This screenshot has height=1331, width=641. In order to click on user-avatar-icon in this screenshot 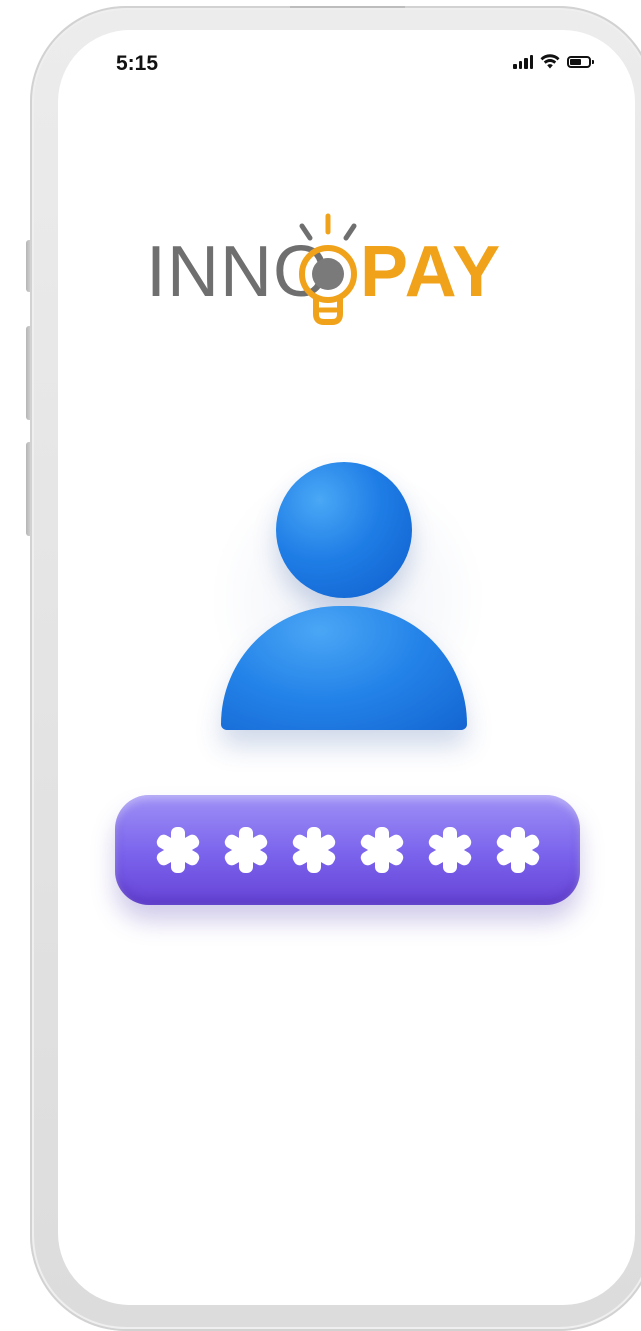, I will do `click(348, 590)`.